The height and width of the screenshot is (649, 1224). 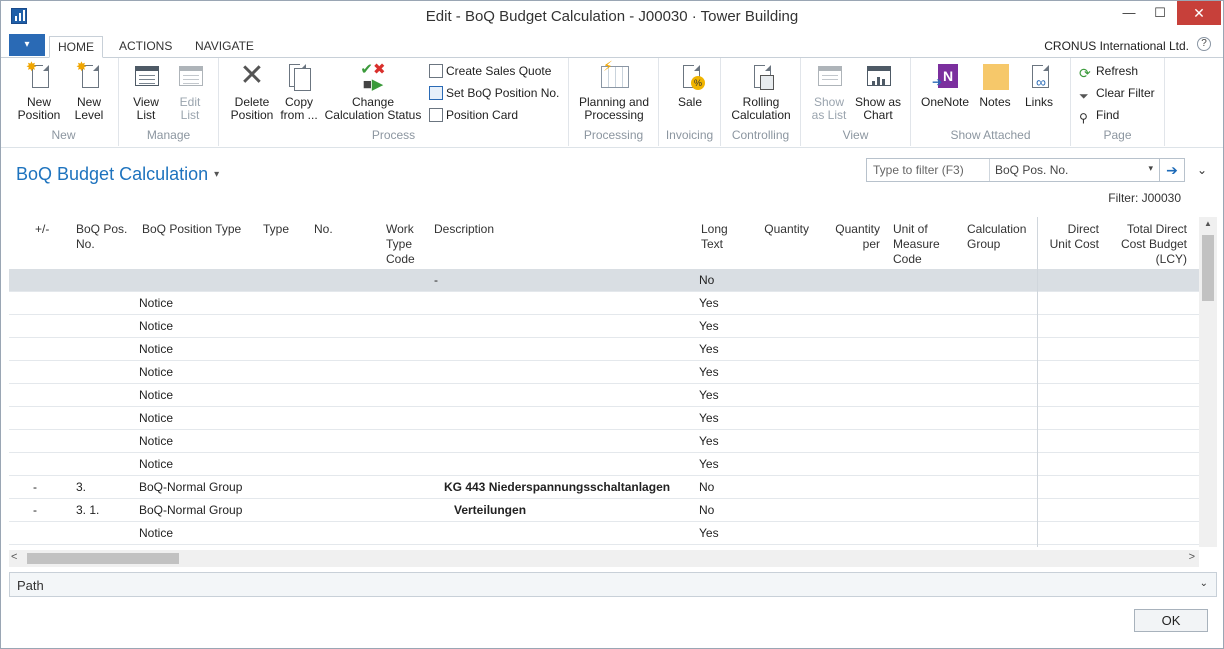 What do you see at coordinates (1108, 71) in the screenshot?
I see `refresh-button: ⟳ Refresh` at bounding box center [1108, 71].